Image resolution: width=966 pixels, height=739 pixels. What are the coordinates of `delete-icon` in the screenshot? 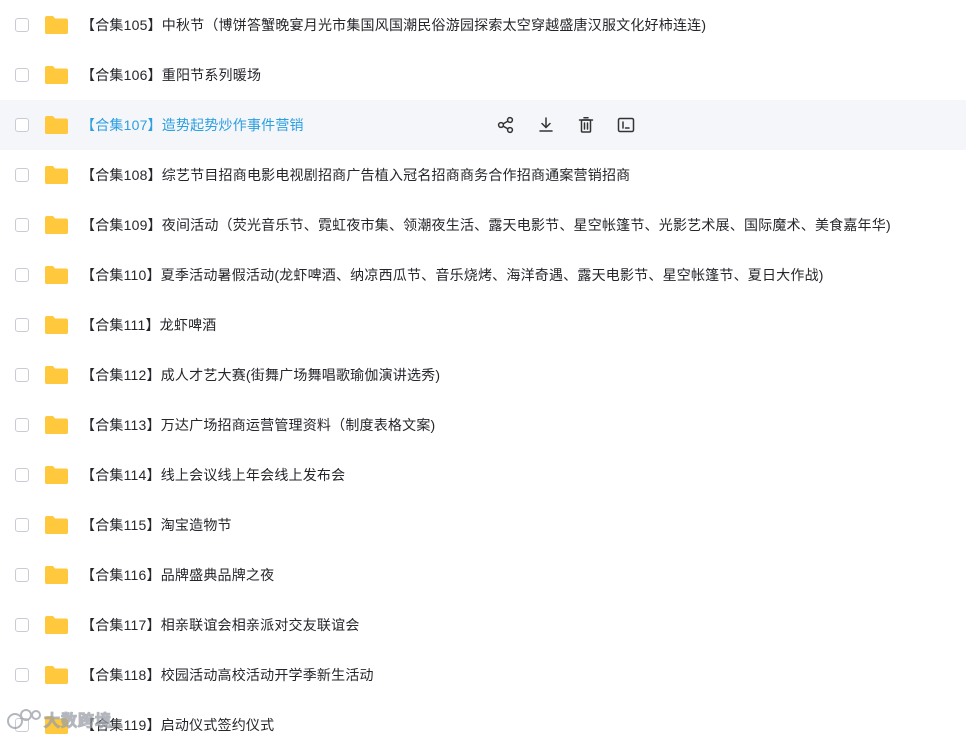 It's located at (586, 125).